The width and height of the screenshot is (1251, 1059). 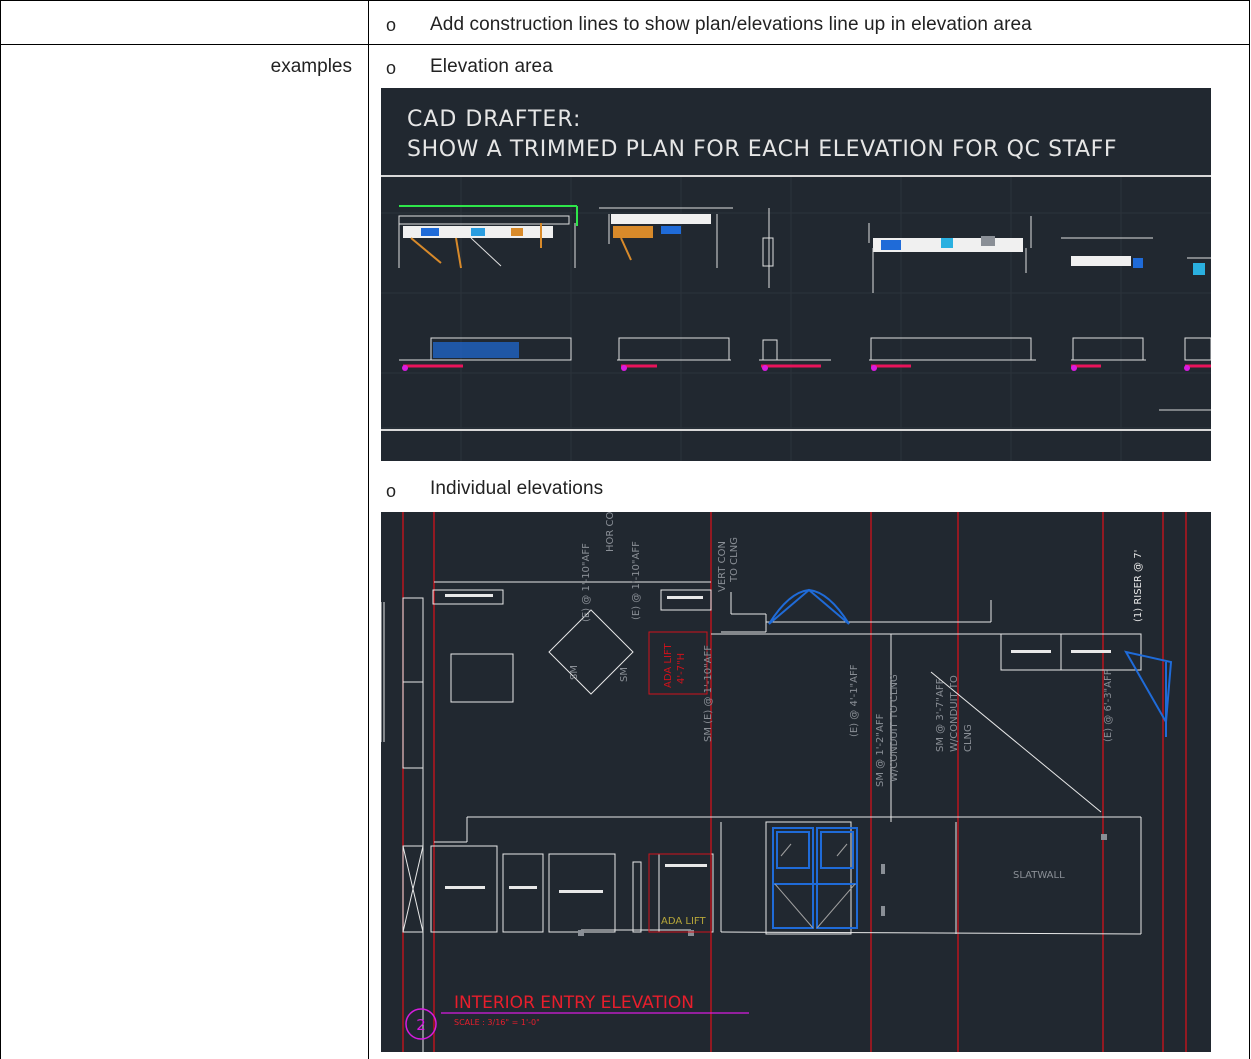 I want to click on tag-vert-con: VERT CON, so click(x=722, y=566).